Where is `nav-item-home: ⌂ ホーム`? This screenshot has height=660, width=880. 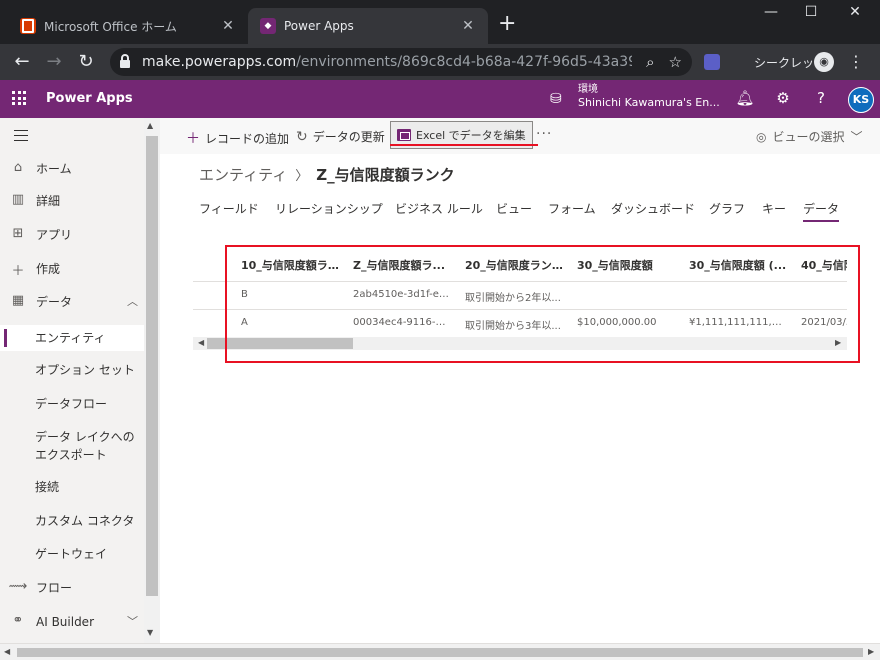 nav-item-home: ⌂ ホーム is located at coordinates (72, 169).